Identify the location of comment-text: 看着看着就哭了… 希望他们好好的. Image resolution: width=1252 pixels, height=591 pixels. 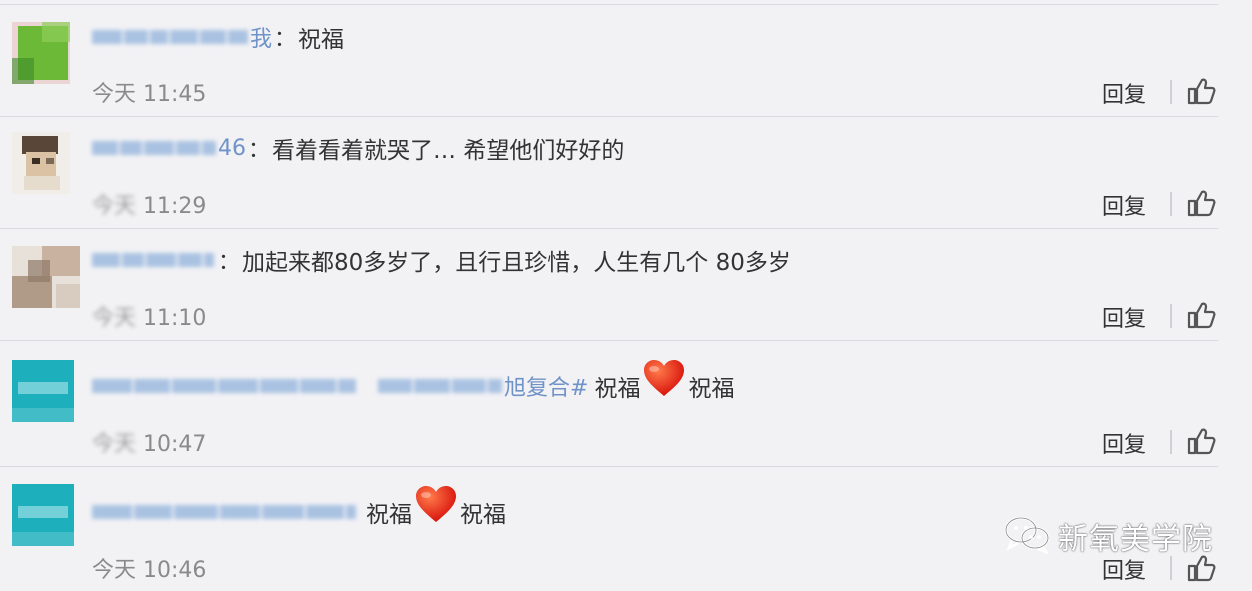
(448, 151).